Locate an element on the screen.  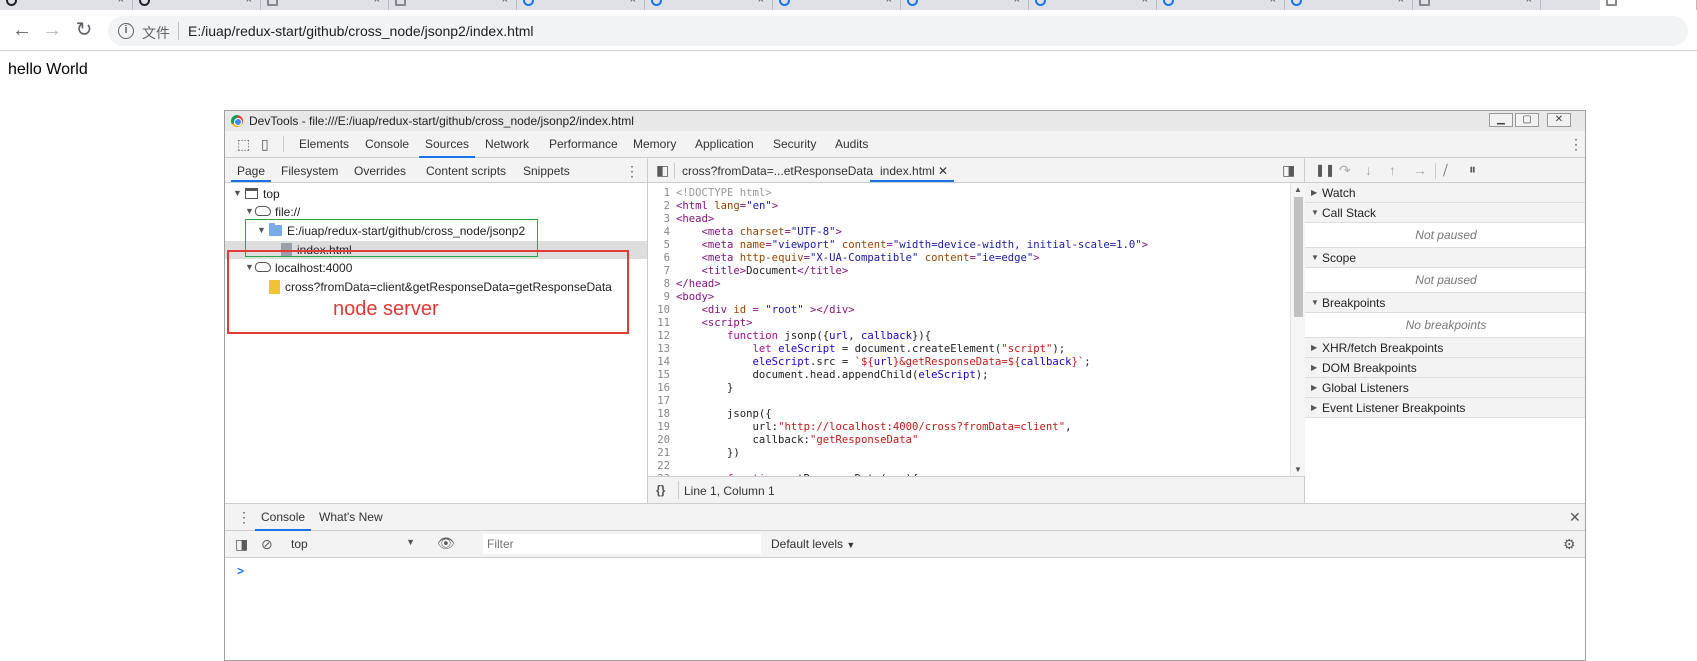
drawer-tab-console: Console is located at coordinates (283, 520).